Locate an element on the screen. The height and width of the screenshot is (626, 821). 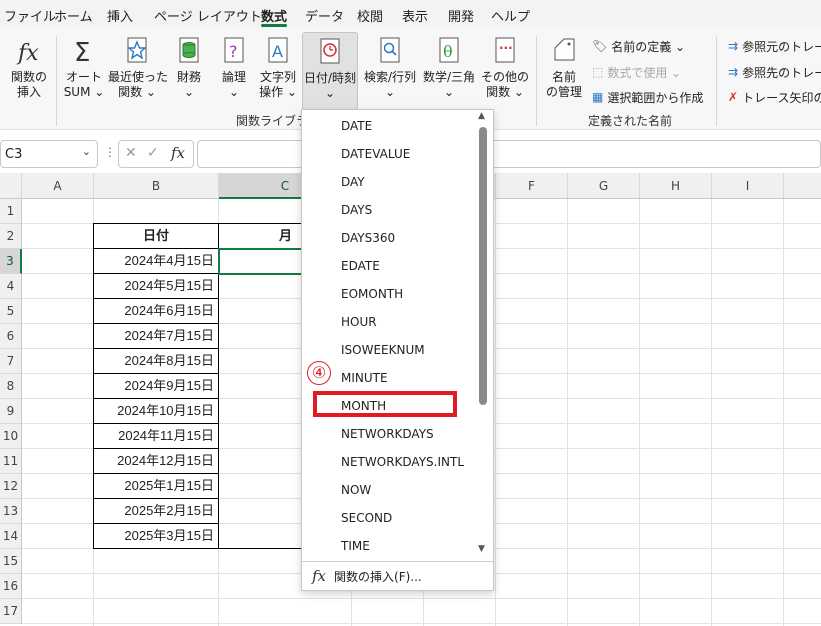
column-header-j is located at coordinates (802, 186).